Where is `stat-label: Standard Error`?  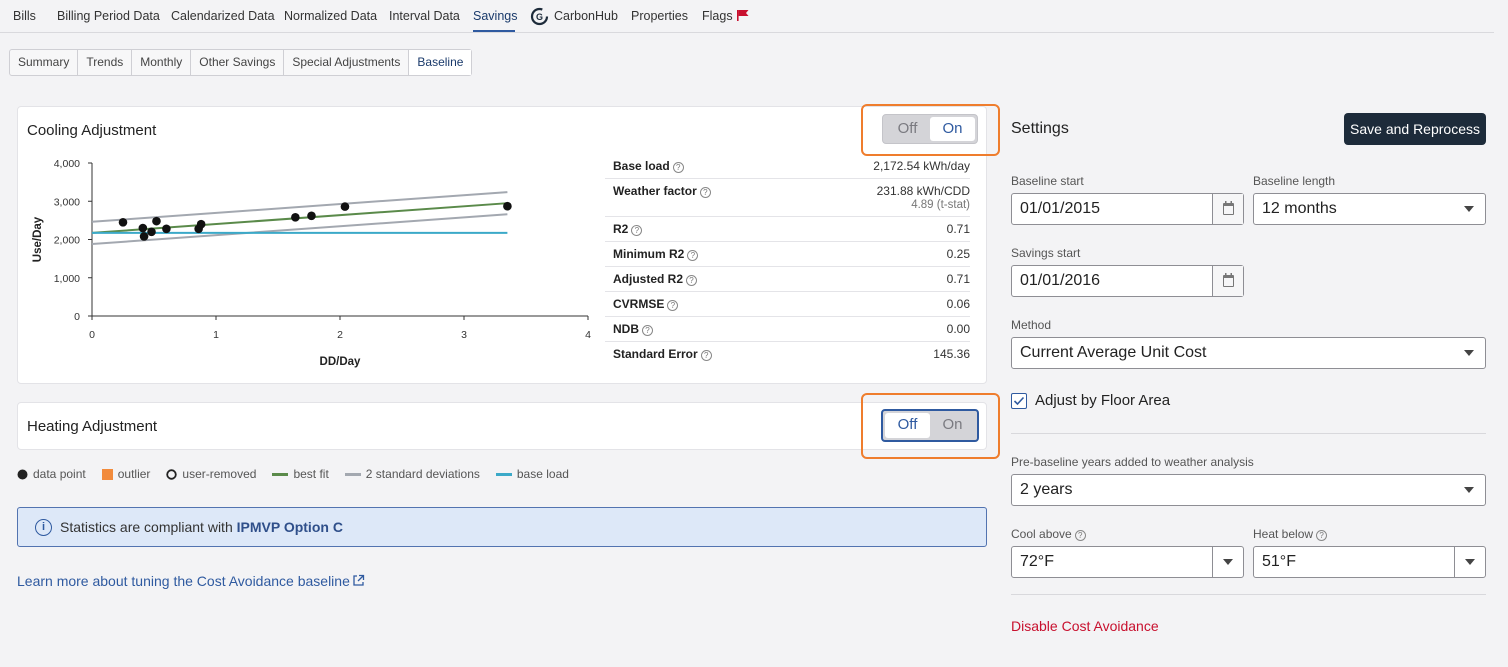
stat-label: Standard Error is located at coordinates (655, 354).